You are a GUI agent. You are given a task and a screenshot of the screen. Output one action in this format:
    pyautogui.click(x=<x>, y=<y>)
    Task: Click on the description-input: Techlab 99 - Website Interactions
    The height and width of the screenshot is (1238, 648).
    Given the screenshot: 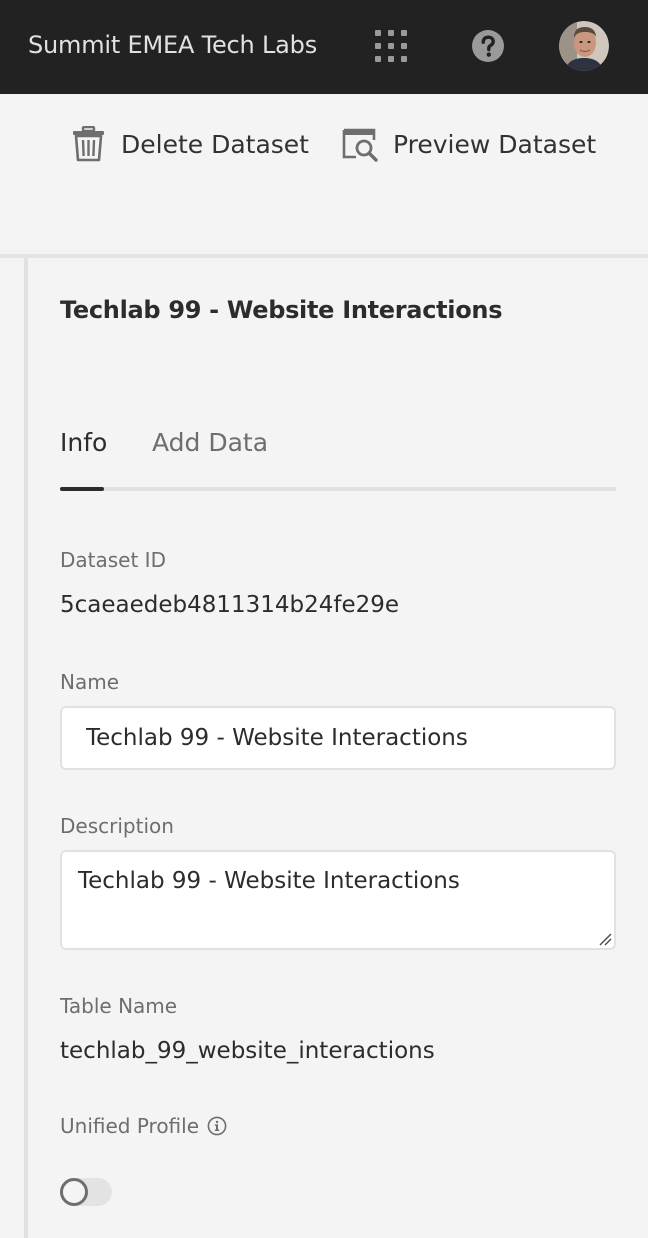 What is the action you would take?
    pyautogui.click(x=338, y=900)
    